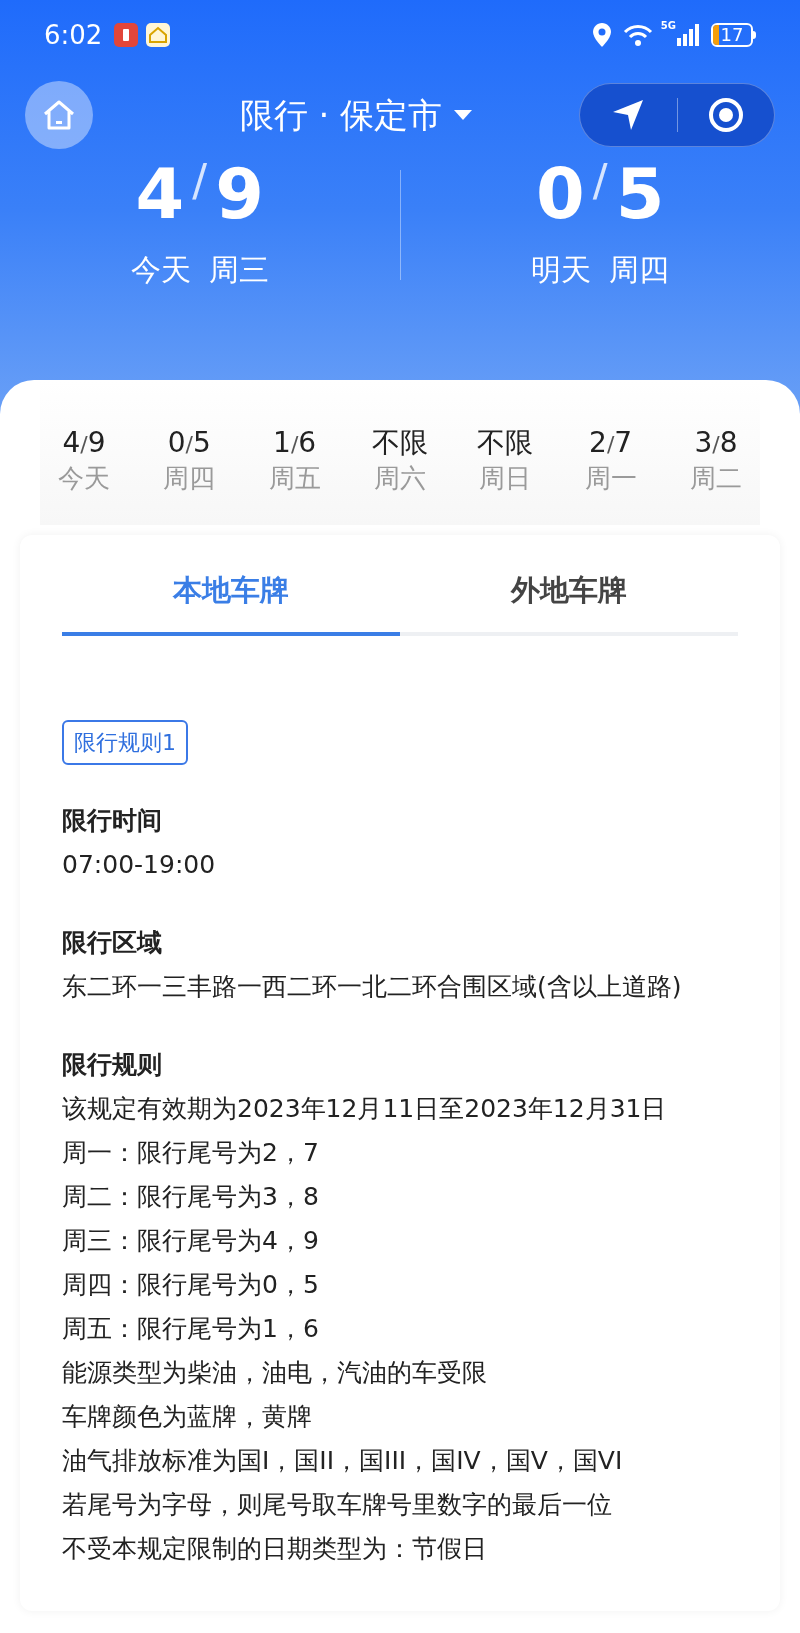 The image size is (800, 1633). I want to click on rule-text: 能源类型为柴油，油电，汽油的车受限, so click(275, 1373).